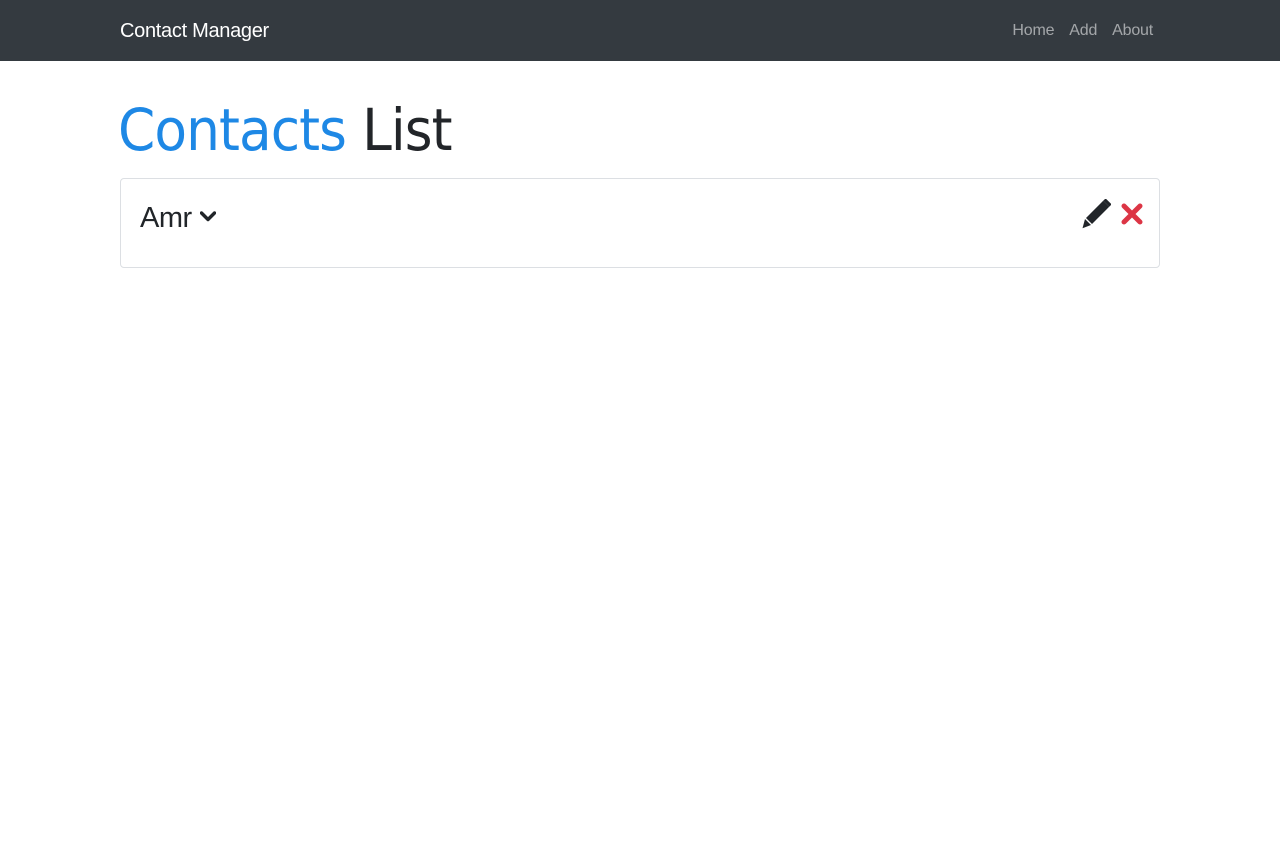 This screenshot has width=1280, height=856. What do you see at coordinates (1096, 215) in the screenshot?
I see `pencil-icon` at bounding box center [1096, 215].